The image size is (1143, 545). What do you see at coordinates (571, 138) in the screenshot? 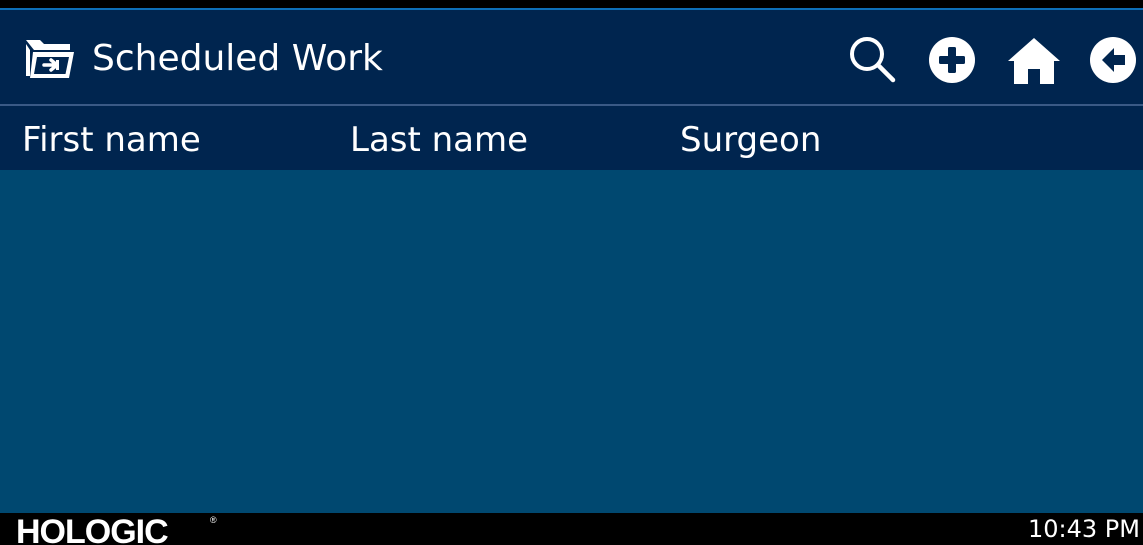
I see `table-header: First name Last name Surgeon` at bounding box center [571, 138].